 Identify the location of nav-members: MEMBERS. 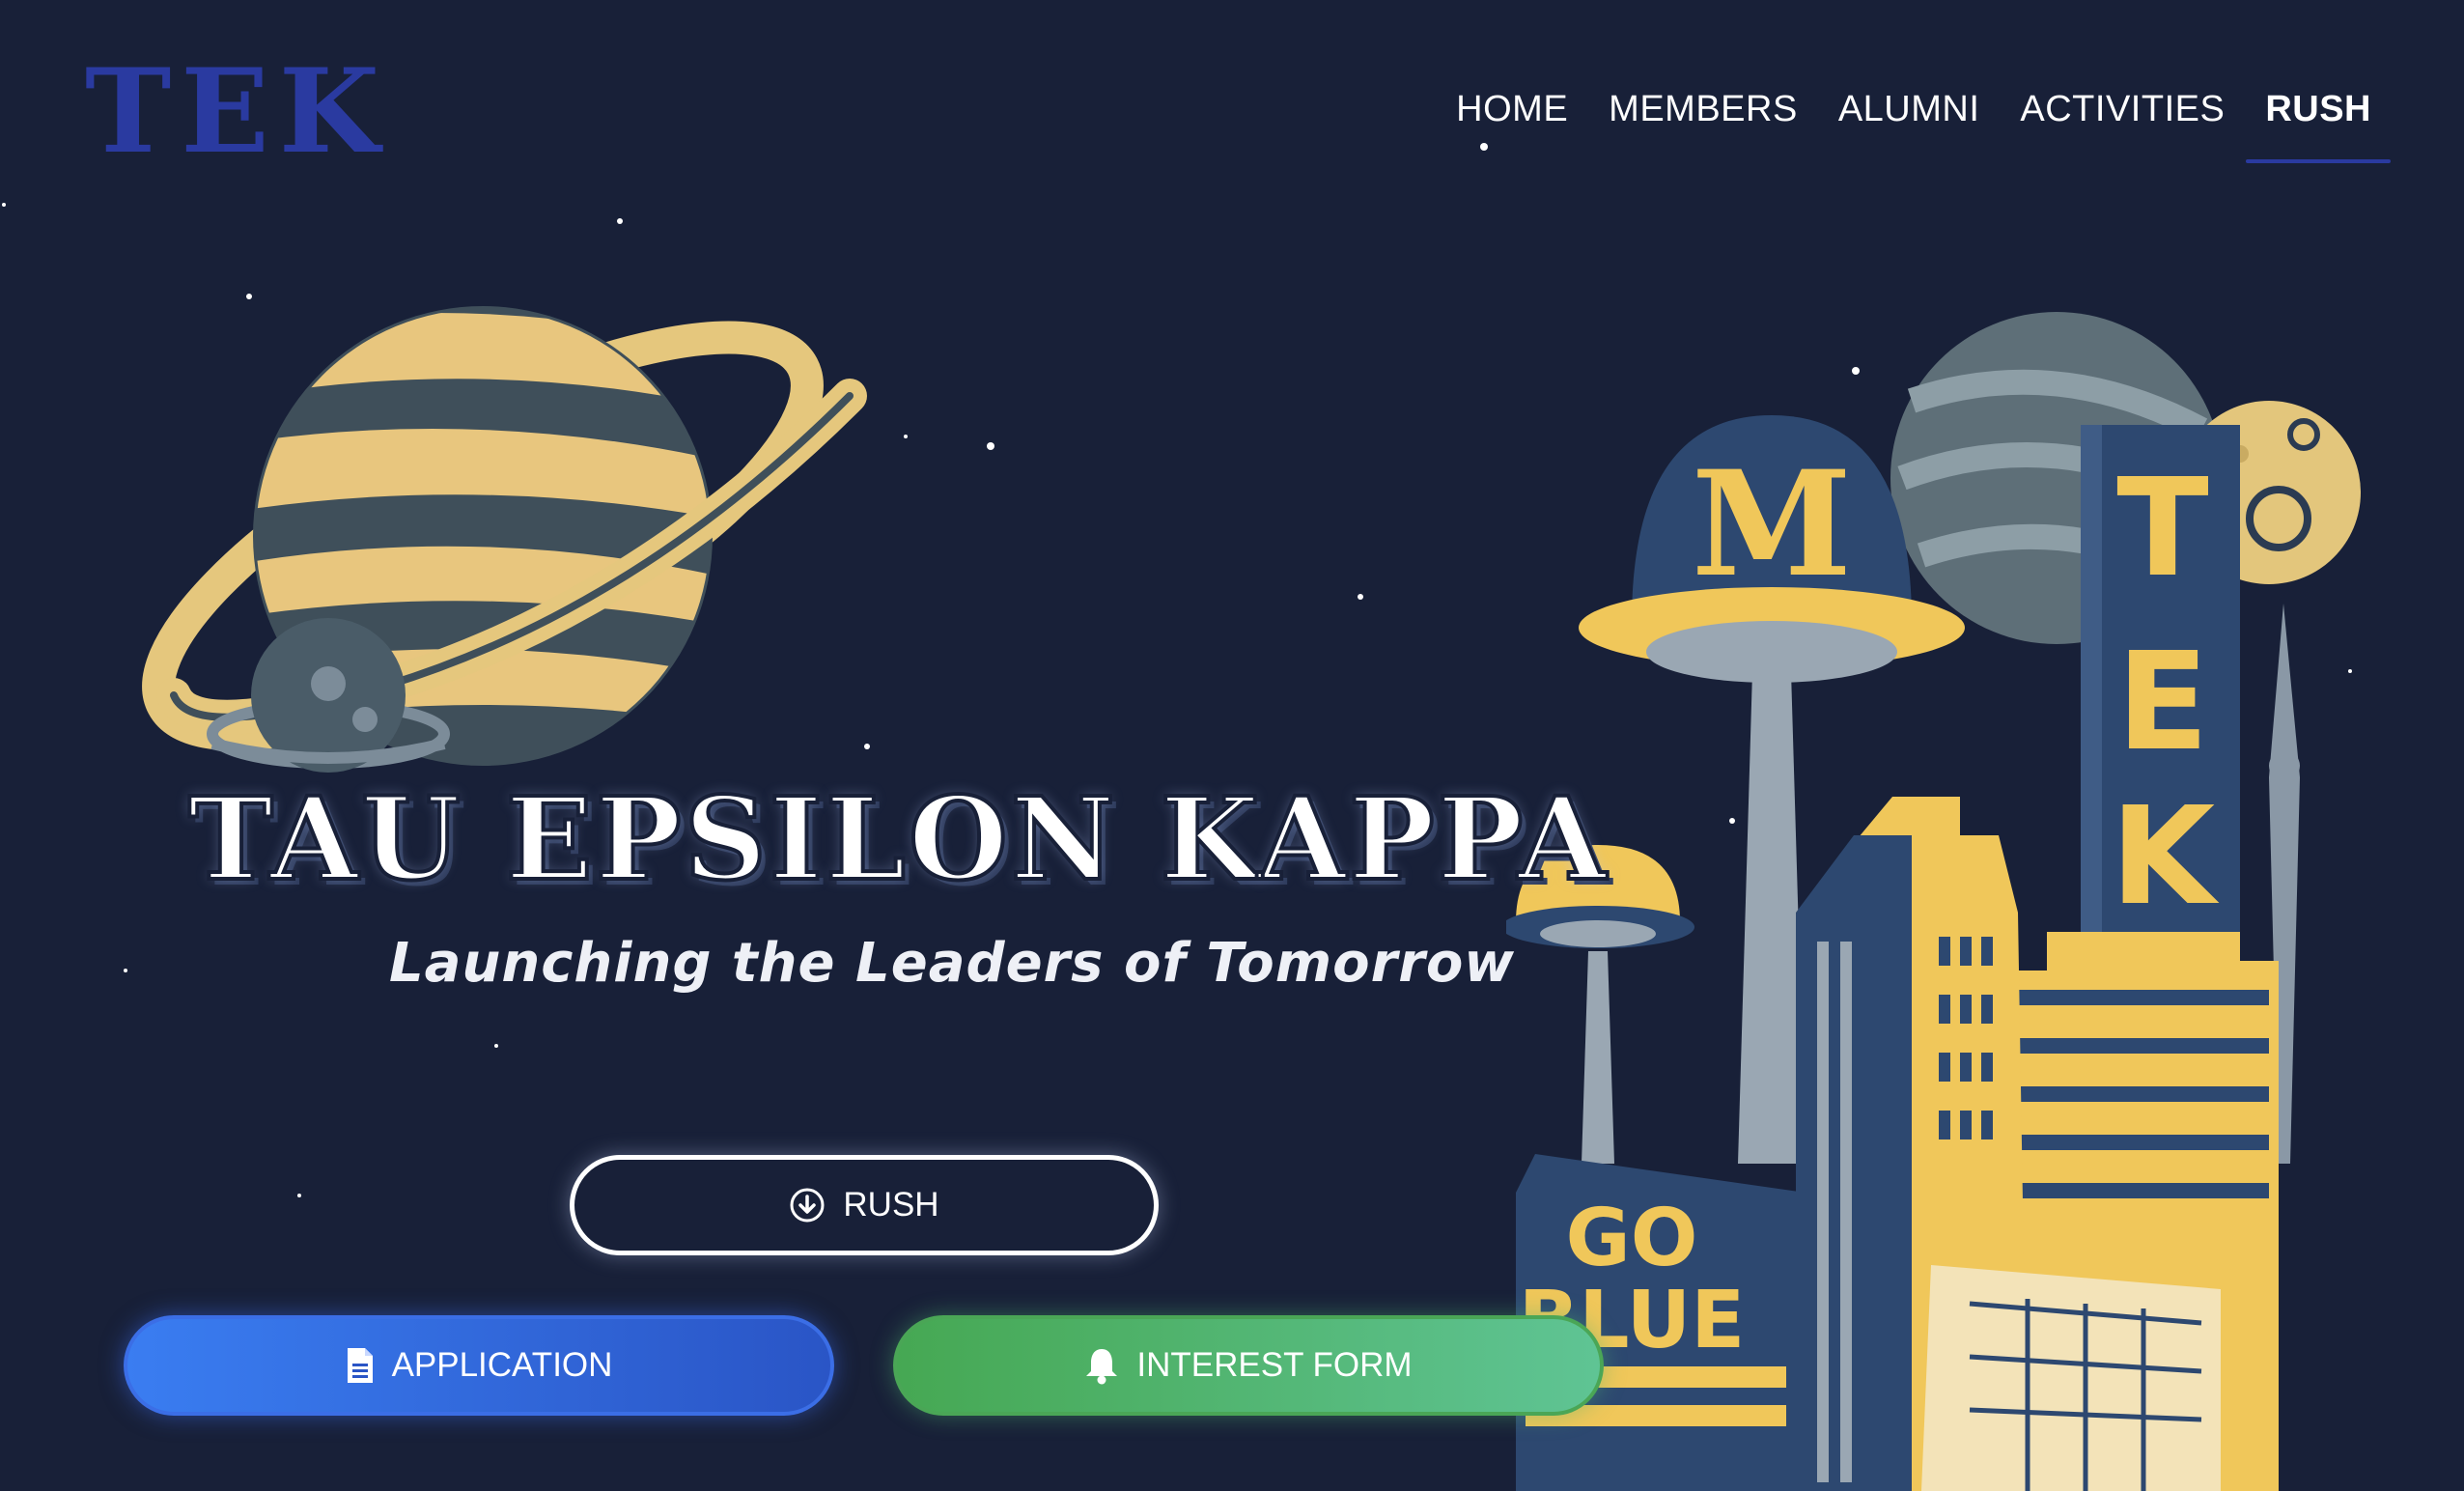
(1704, 126).